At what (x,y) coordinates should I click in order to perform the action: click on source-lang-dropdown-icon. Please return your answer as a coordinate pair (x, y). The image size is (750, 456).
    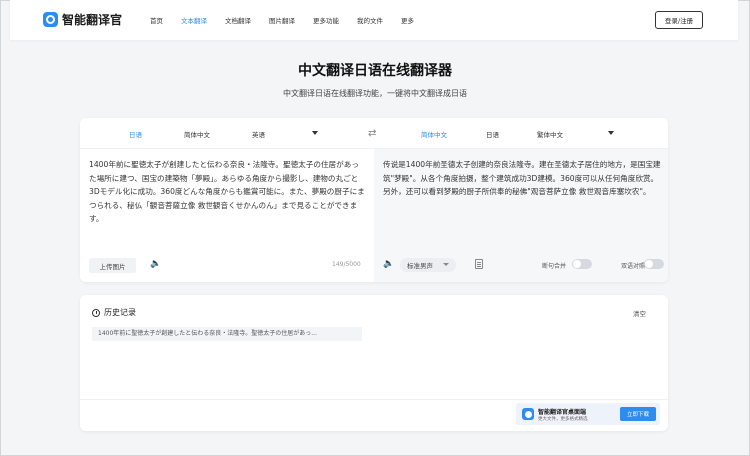
    Looking at the image, I should click on (315, 133).